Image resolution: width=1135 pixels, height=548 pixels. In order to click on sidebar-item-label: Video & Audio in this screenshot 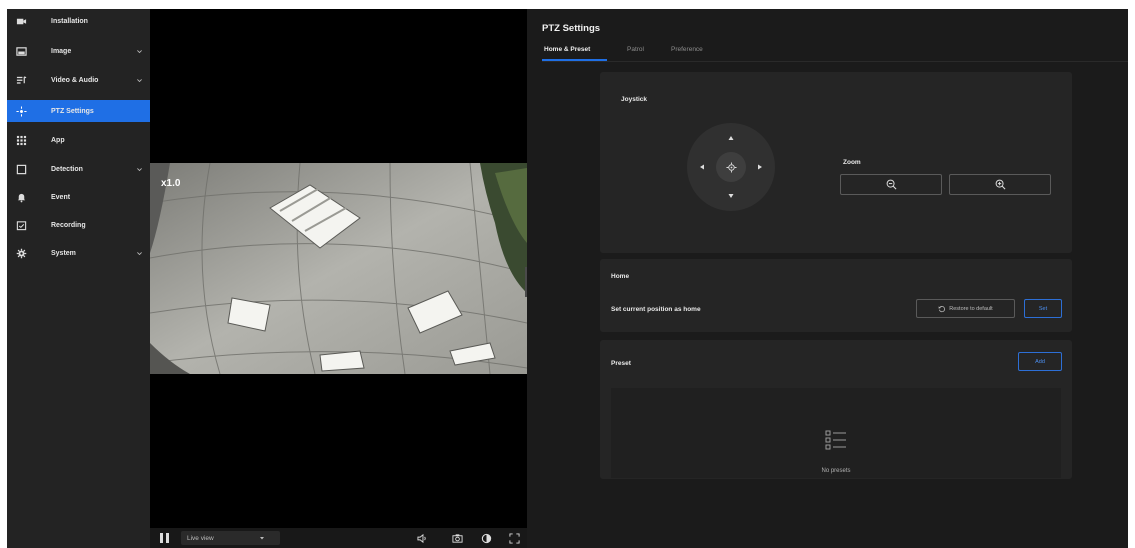, I will do `click(75, 80)`.